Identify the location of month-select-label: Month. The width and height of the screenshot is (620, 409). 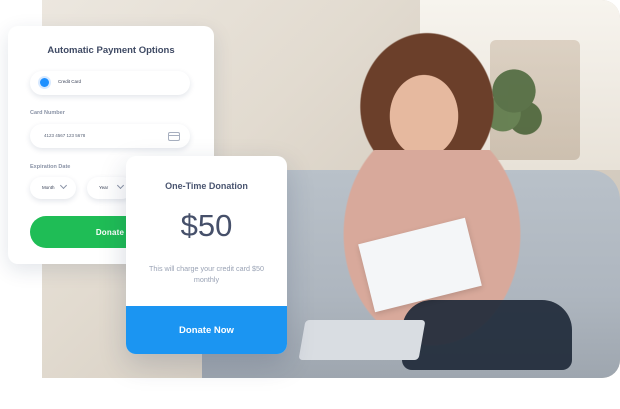
(48, 187).